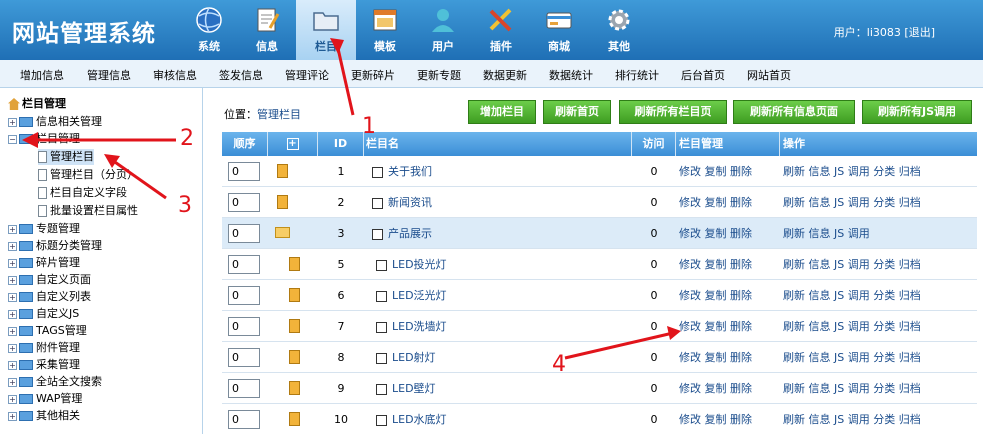 This screenshot has height=434, width=983. I want to click on column-name-link: LED泛光灯, so click(419, 295).